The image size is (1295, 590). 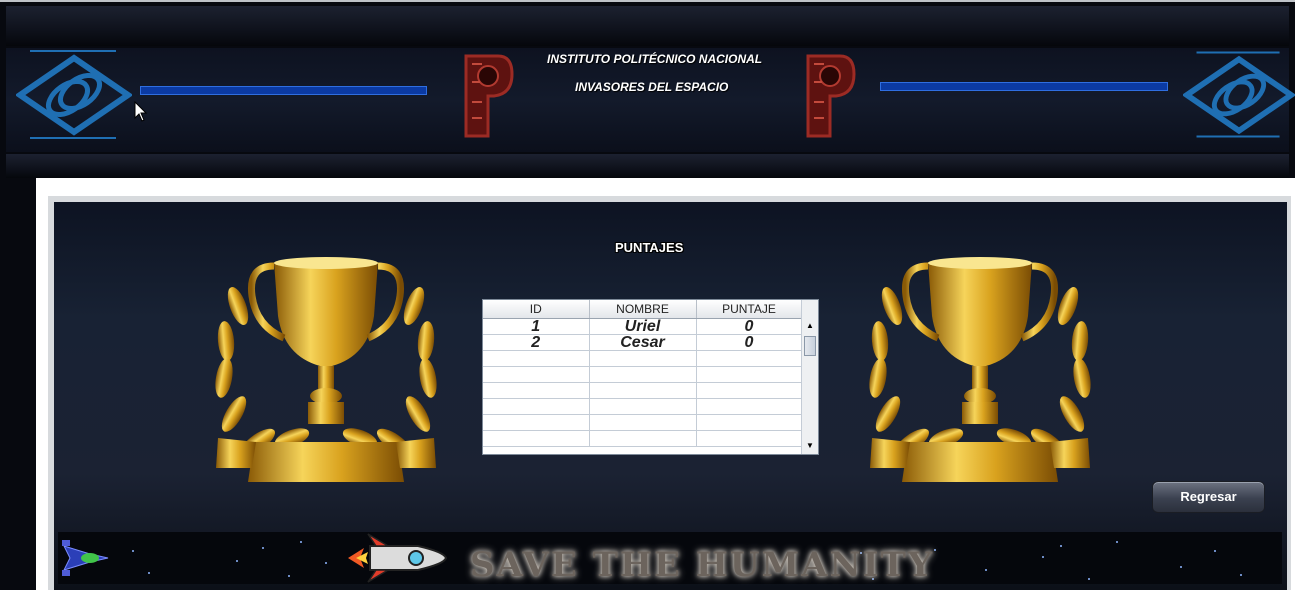 What do you see at coordinates (655, 59) in the screenshot?
I see `institute-label: INSTITUTO POLITÉCNICO NACIONAL` at bounding box center [655, 59].